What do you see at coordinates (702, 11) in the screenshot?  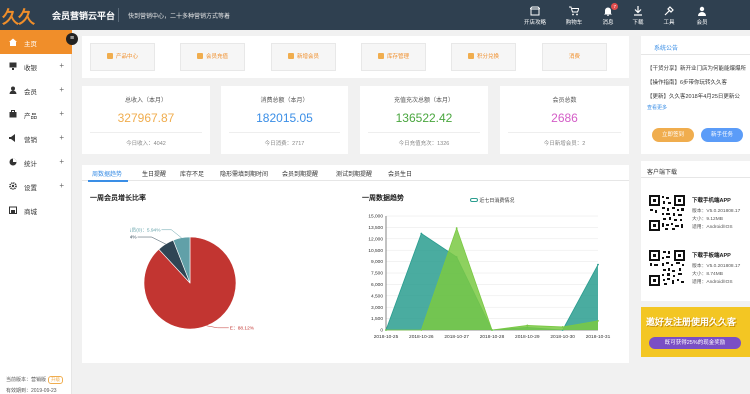 I see `user-icon` at bounding box center [702, 11].